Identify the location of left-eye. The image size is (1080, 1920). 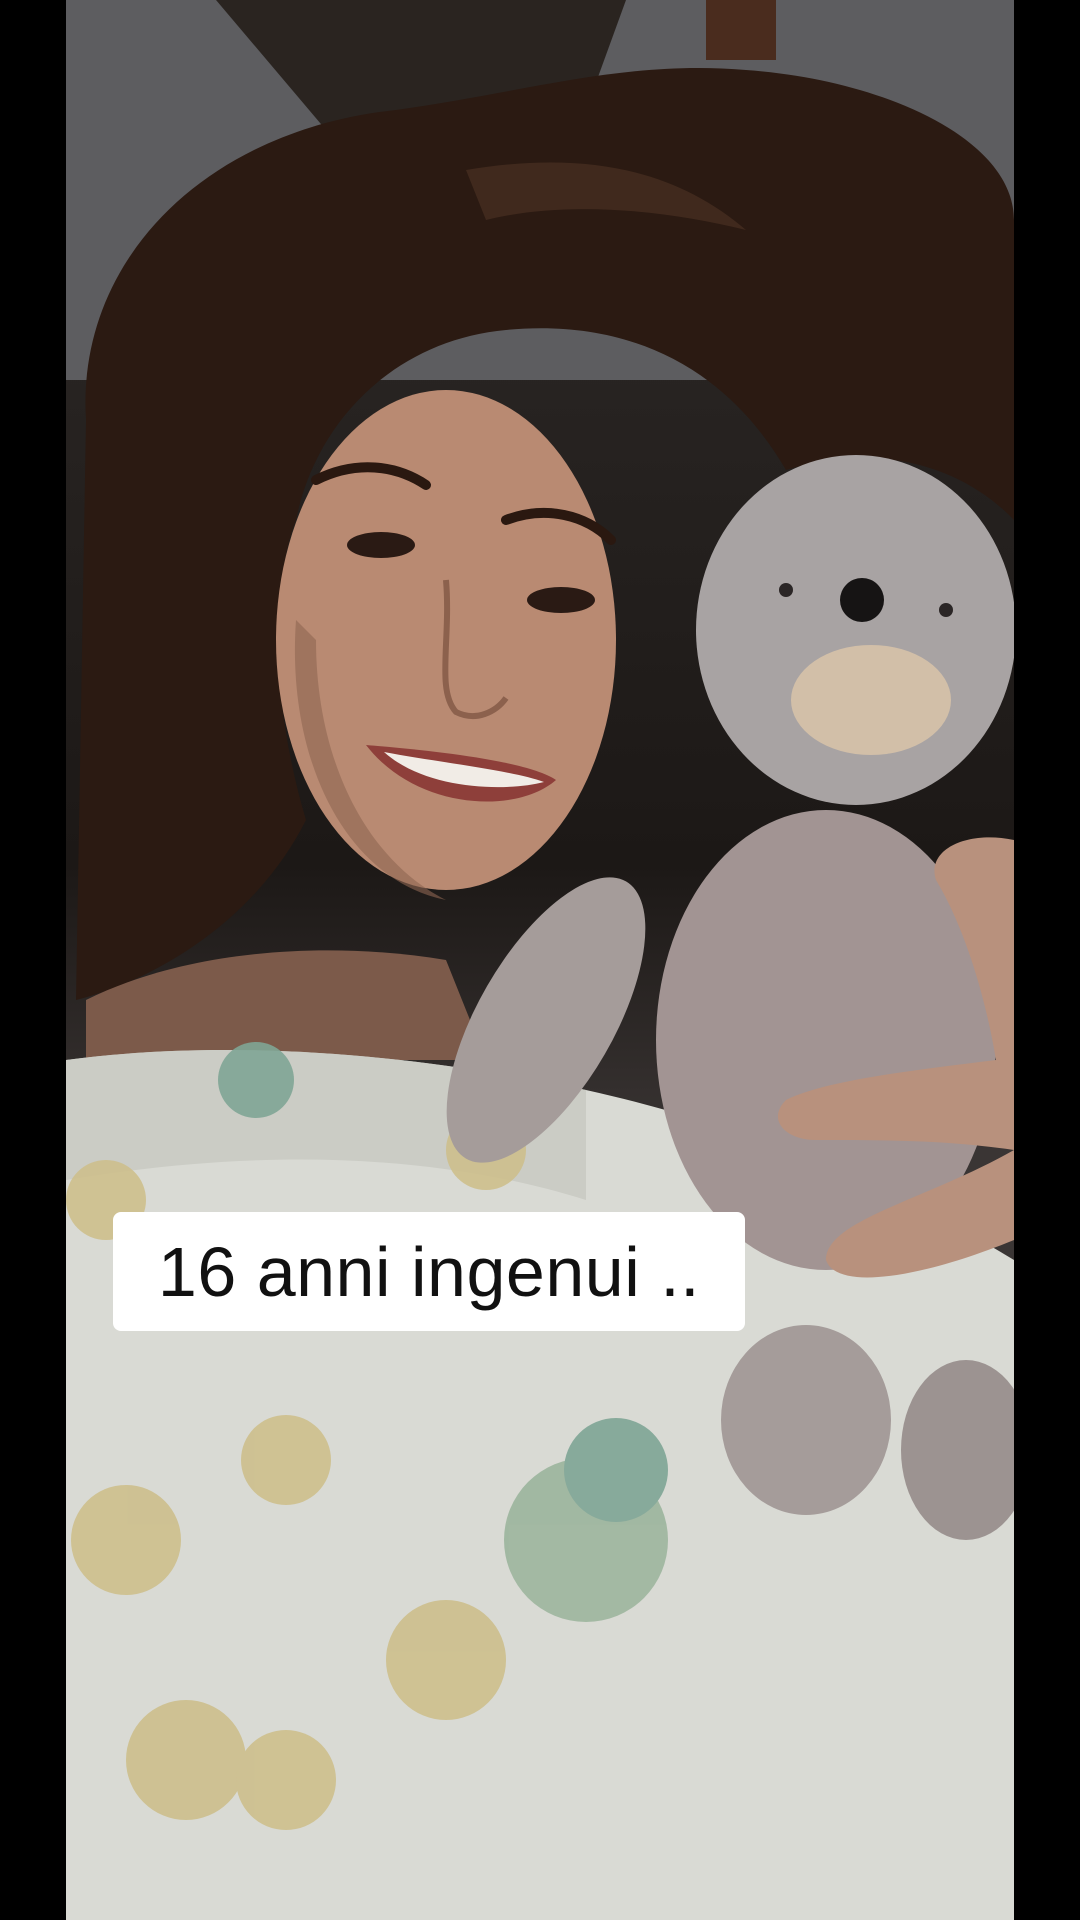
(381, 545).